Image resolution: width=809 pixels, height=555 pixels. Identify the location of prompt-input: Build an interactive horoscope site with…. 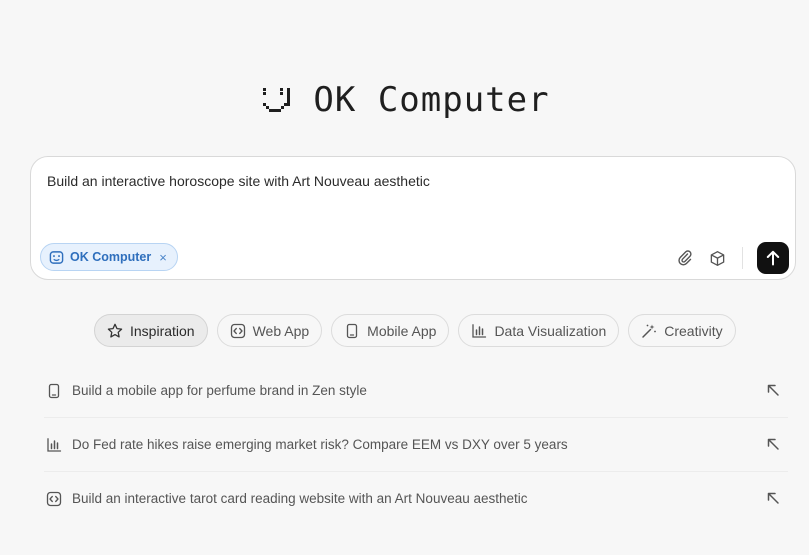
(238, 181).